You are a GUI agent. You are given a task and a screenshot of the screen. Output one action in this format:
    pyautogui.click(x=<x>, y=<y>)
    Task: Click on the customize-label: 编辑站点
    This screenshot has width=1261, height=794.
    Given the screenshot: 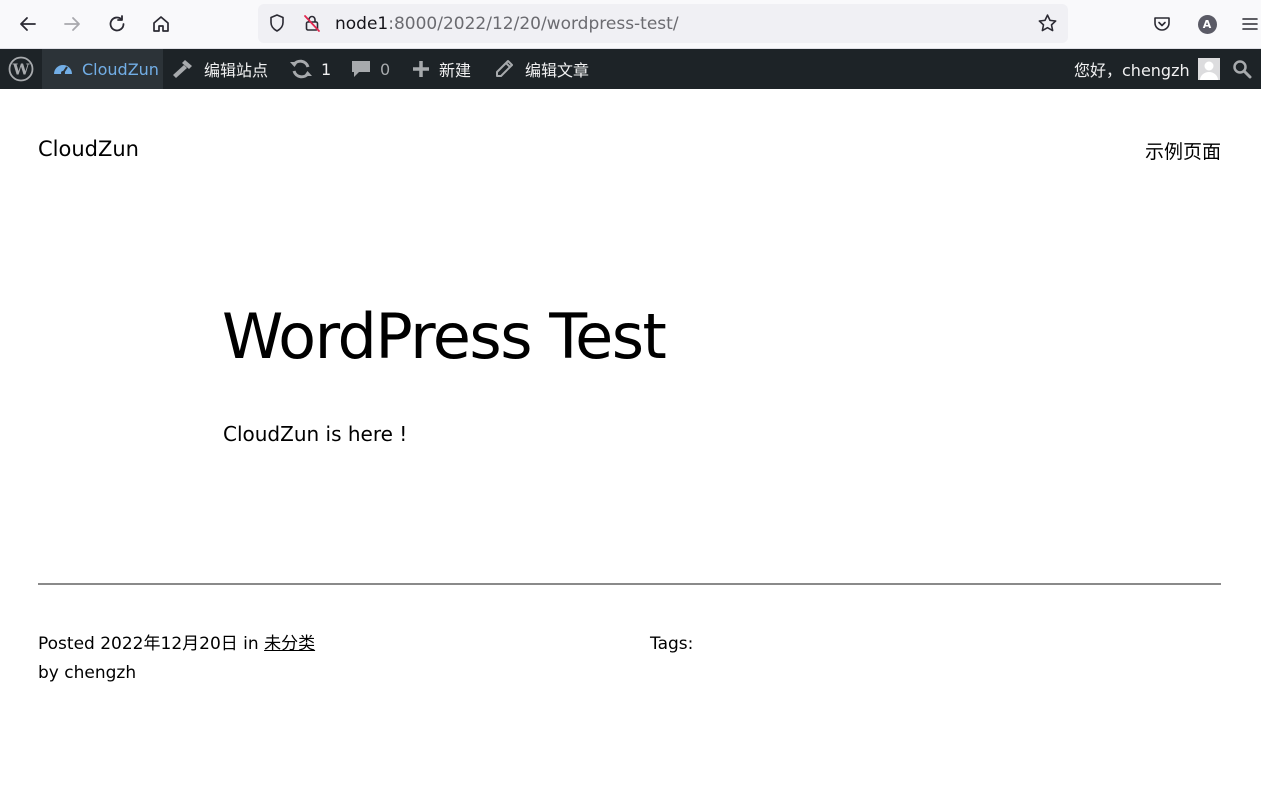 What is the action you would take?
    pyautogui.click(x=236, y=70)
    